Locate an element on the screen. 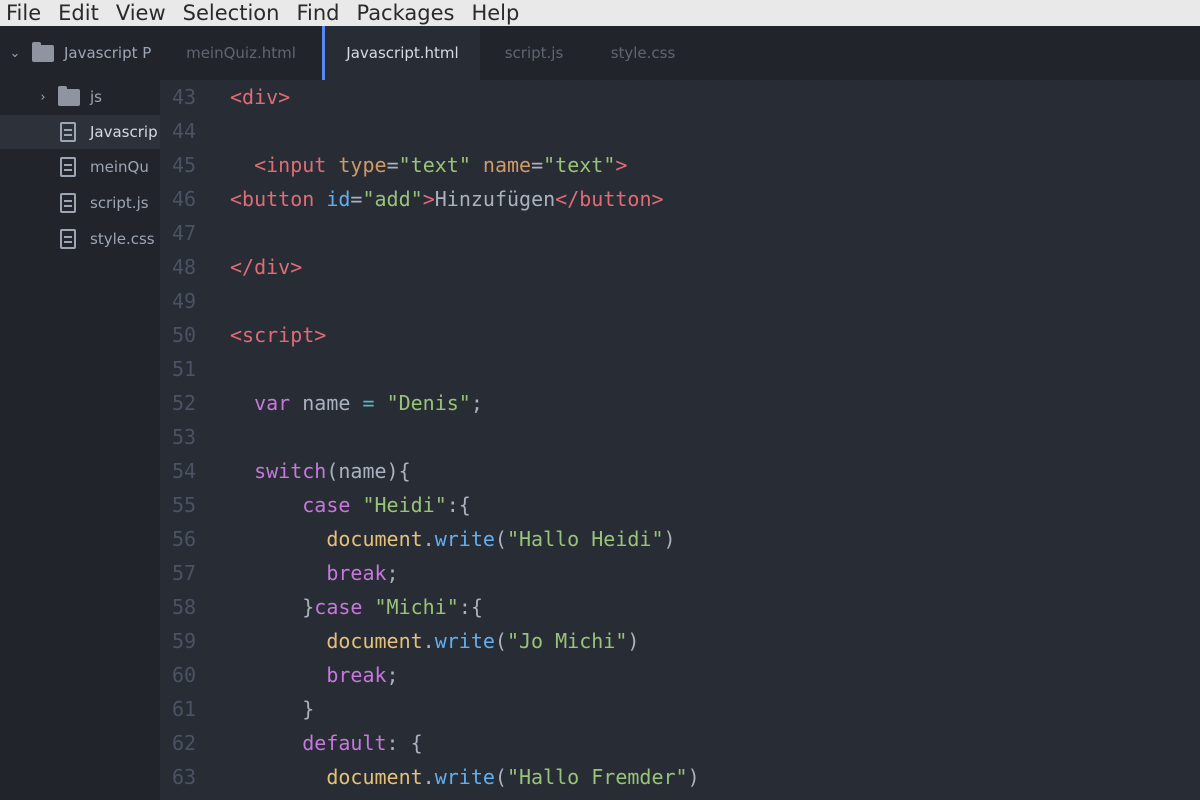  tab-javascript: Javascript.html is located at coordinates (401, 53).